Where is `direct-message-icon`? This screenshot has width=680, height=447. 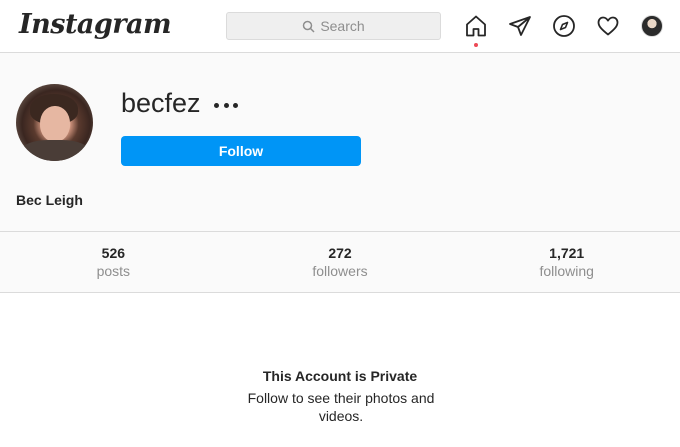
direct-message-icon is located at coordinates (520, 26).